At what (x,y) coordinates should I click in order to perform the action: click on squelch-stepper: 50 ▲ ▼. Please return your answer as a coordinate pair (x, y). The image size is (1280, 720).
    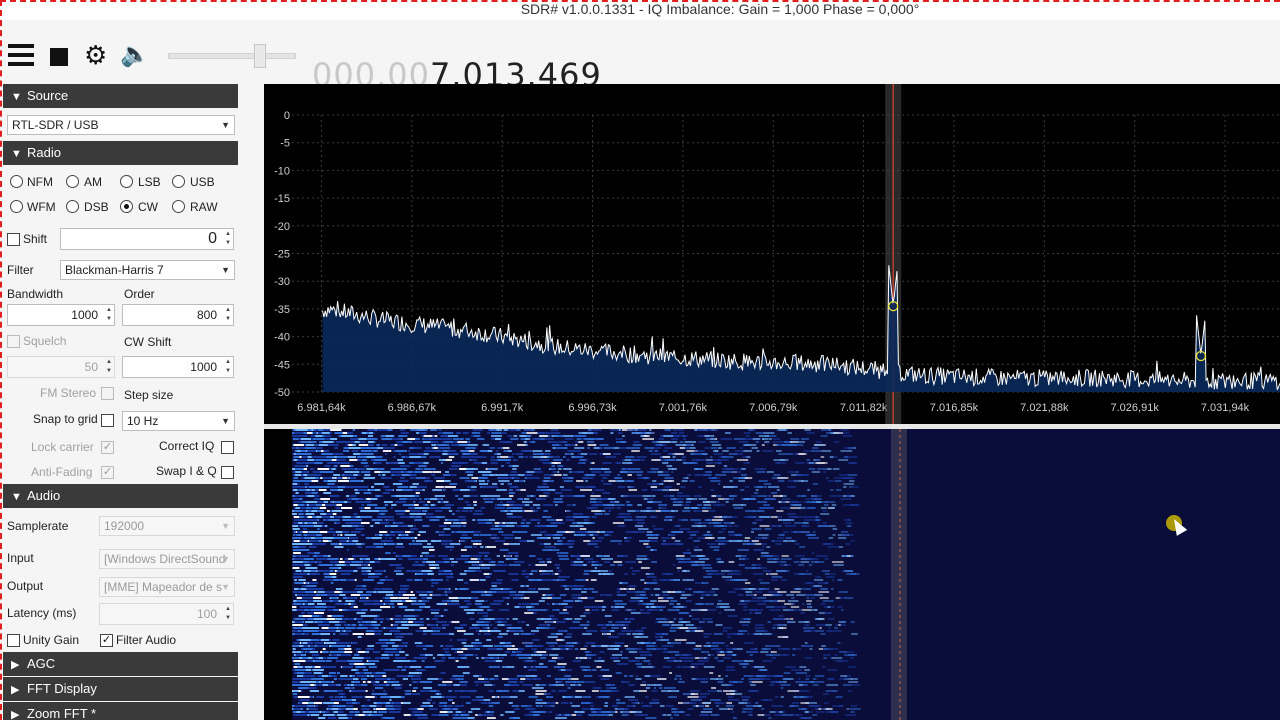
    Looking at the image, I should click on (61, 367).